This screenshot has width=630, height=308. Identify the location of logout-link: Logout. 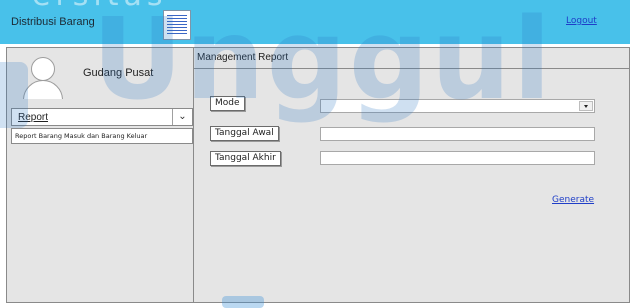
(581, 21).